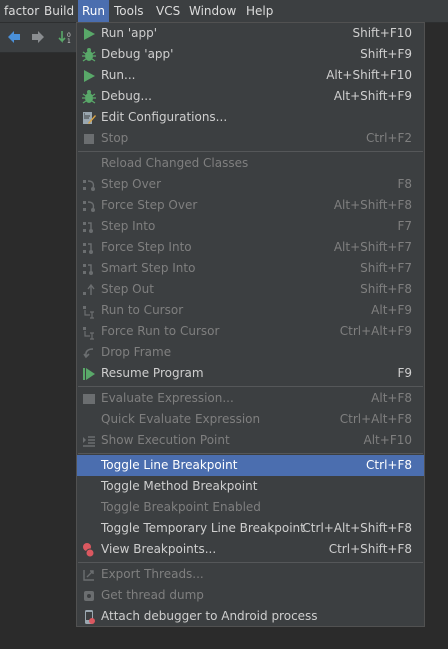 This screenshot has height=649, width=448. Describe the element at coordinates (89, 441) in the screenshot. I see `execution-point-icon` at that location.